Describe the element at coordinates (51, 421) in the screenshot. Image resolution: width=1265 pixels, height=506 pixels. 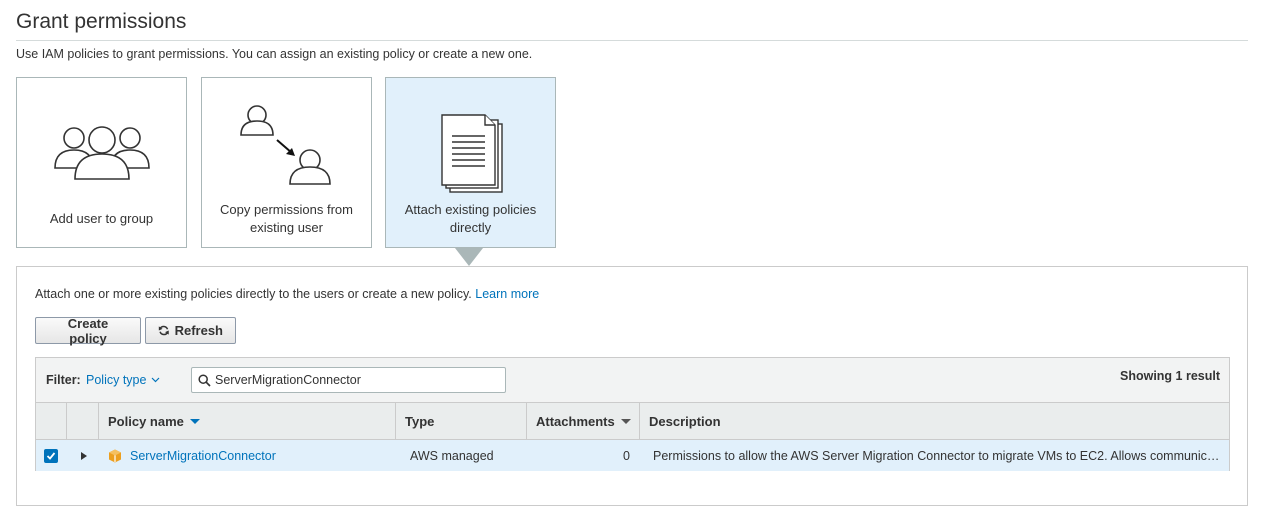
I see `select-column-header` at that location.